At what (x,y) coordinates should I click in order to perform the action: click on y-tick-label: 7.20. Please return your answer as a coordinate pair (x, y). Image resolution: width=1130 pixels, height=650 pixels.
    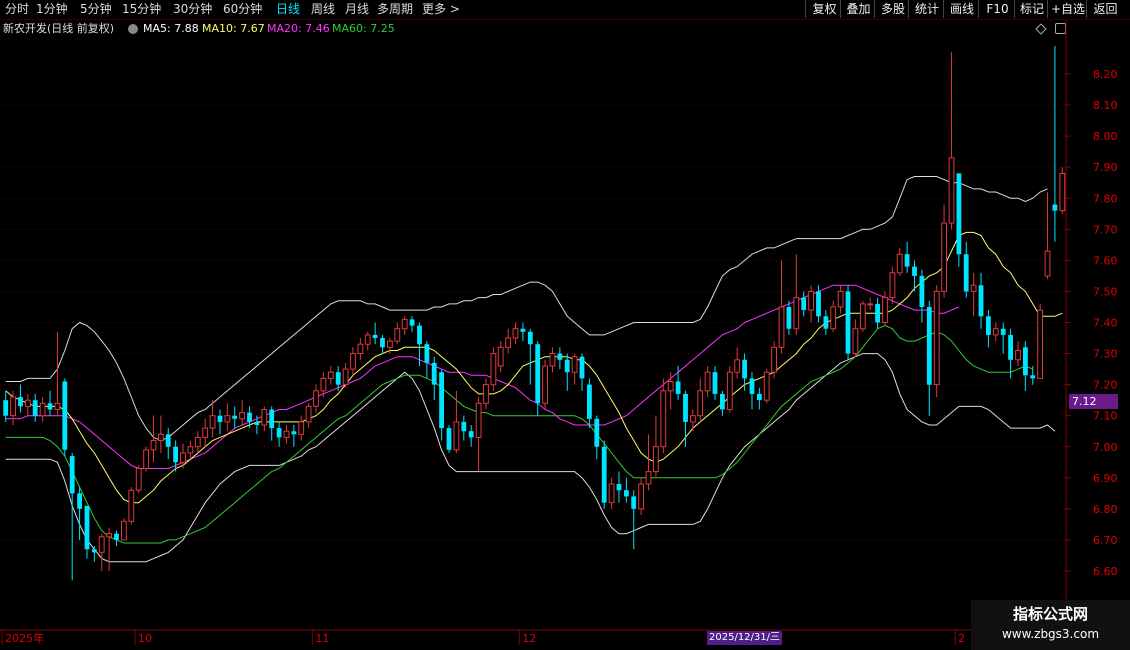
    Looking at the image, I should click on (1105, 385).